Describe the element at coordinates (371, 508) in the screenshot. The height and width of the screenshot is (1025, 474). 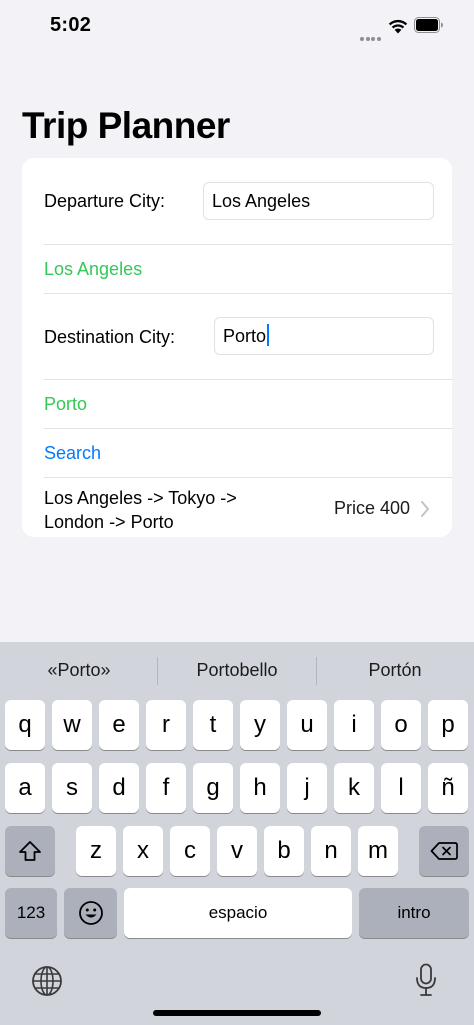
I see `price-label: Price 400` at that location.